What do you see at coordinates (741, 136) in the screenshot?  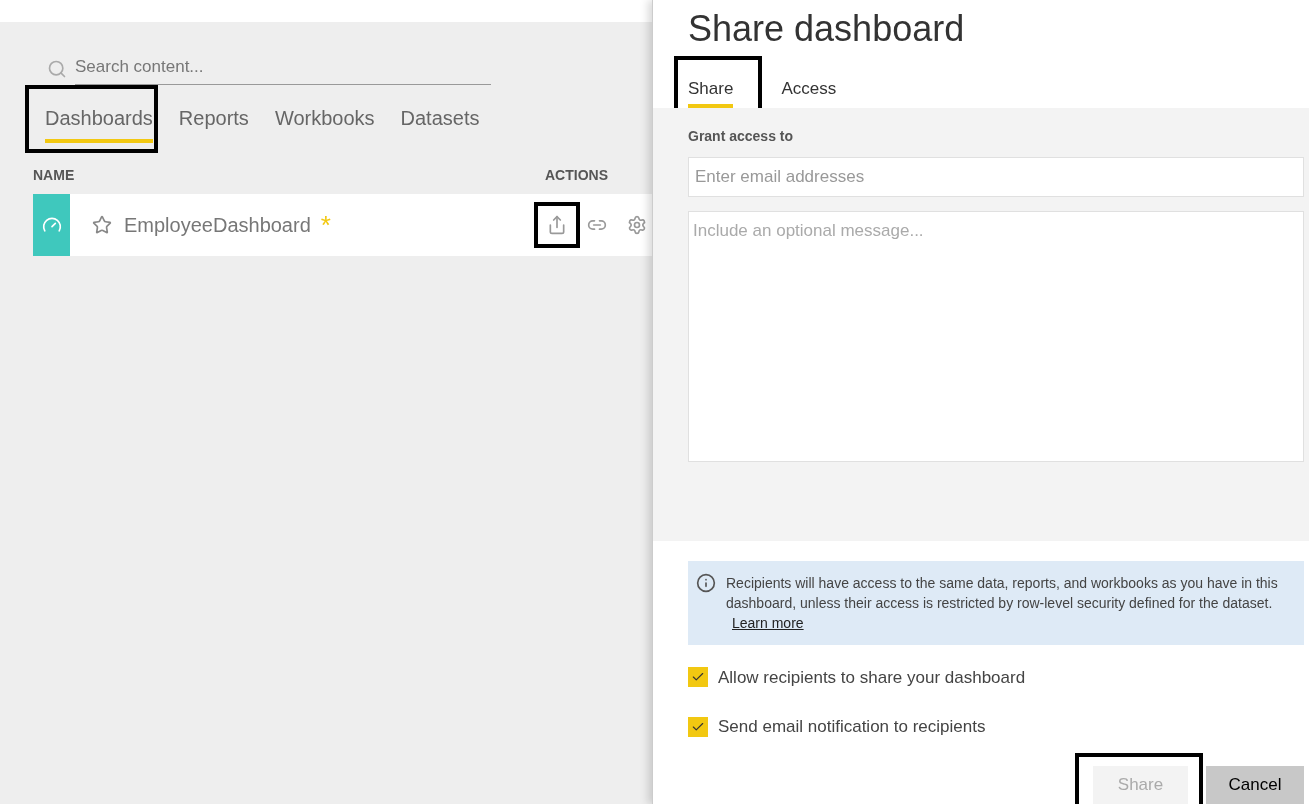 I see `grant-access-label: Grant access to` at bounding box center [741, 136].